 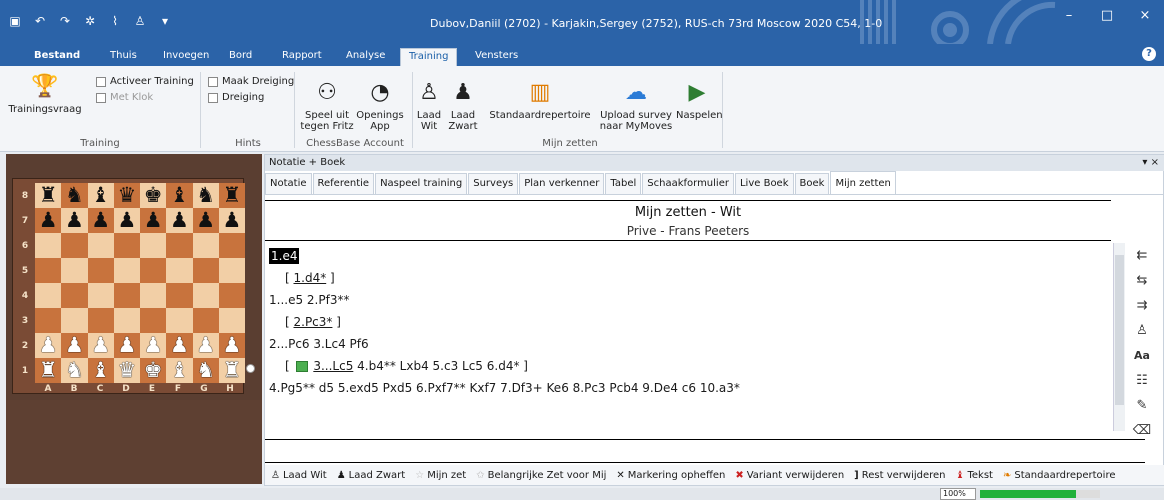 I want to click on move: 3...Lc5, so click(x=333, y=366).